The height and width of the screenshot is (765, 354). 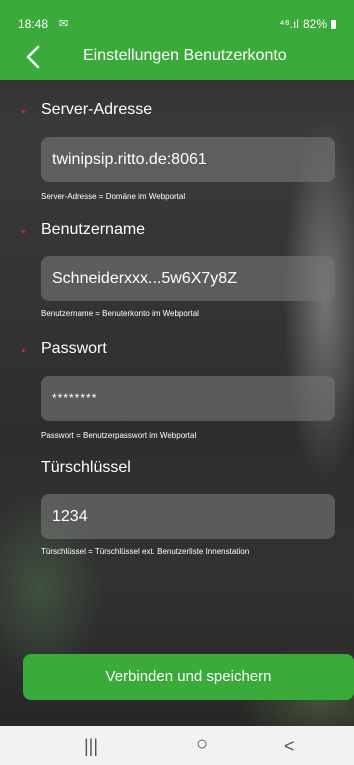 I want to click on battery-level: 82%, so click(x=314, y=24).